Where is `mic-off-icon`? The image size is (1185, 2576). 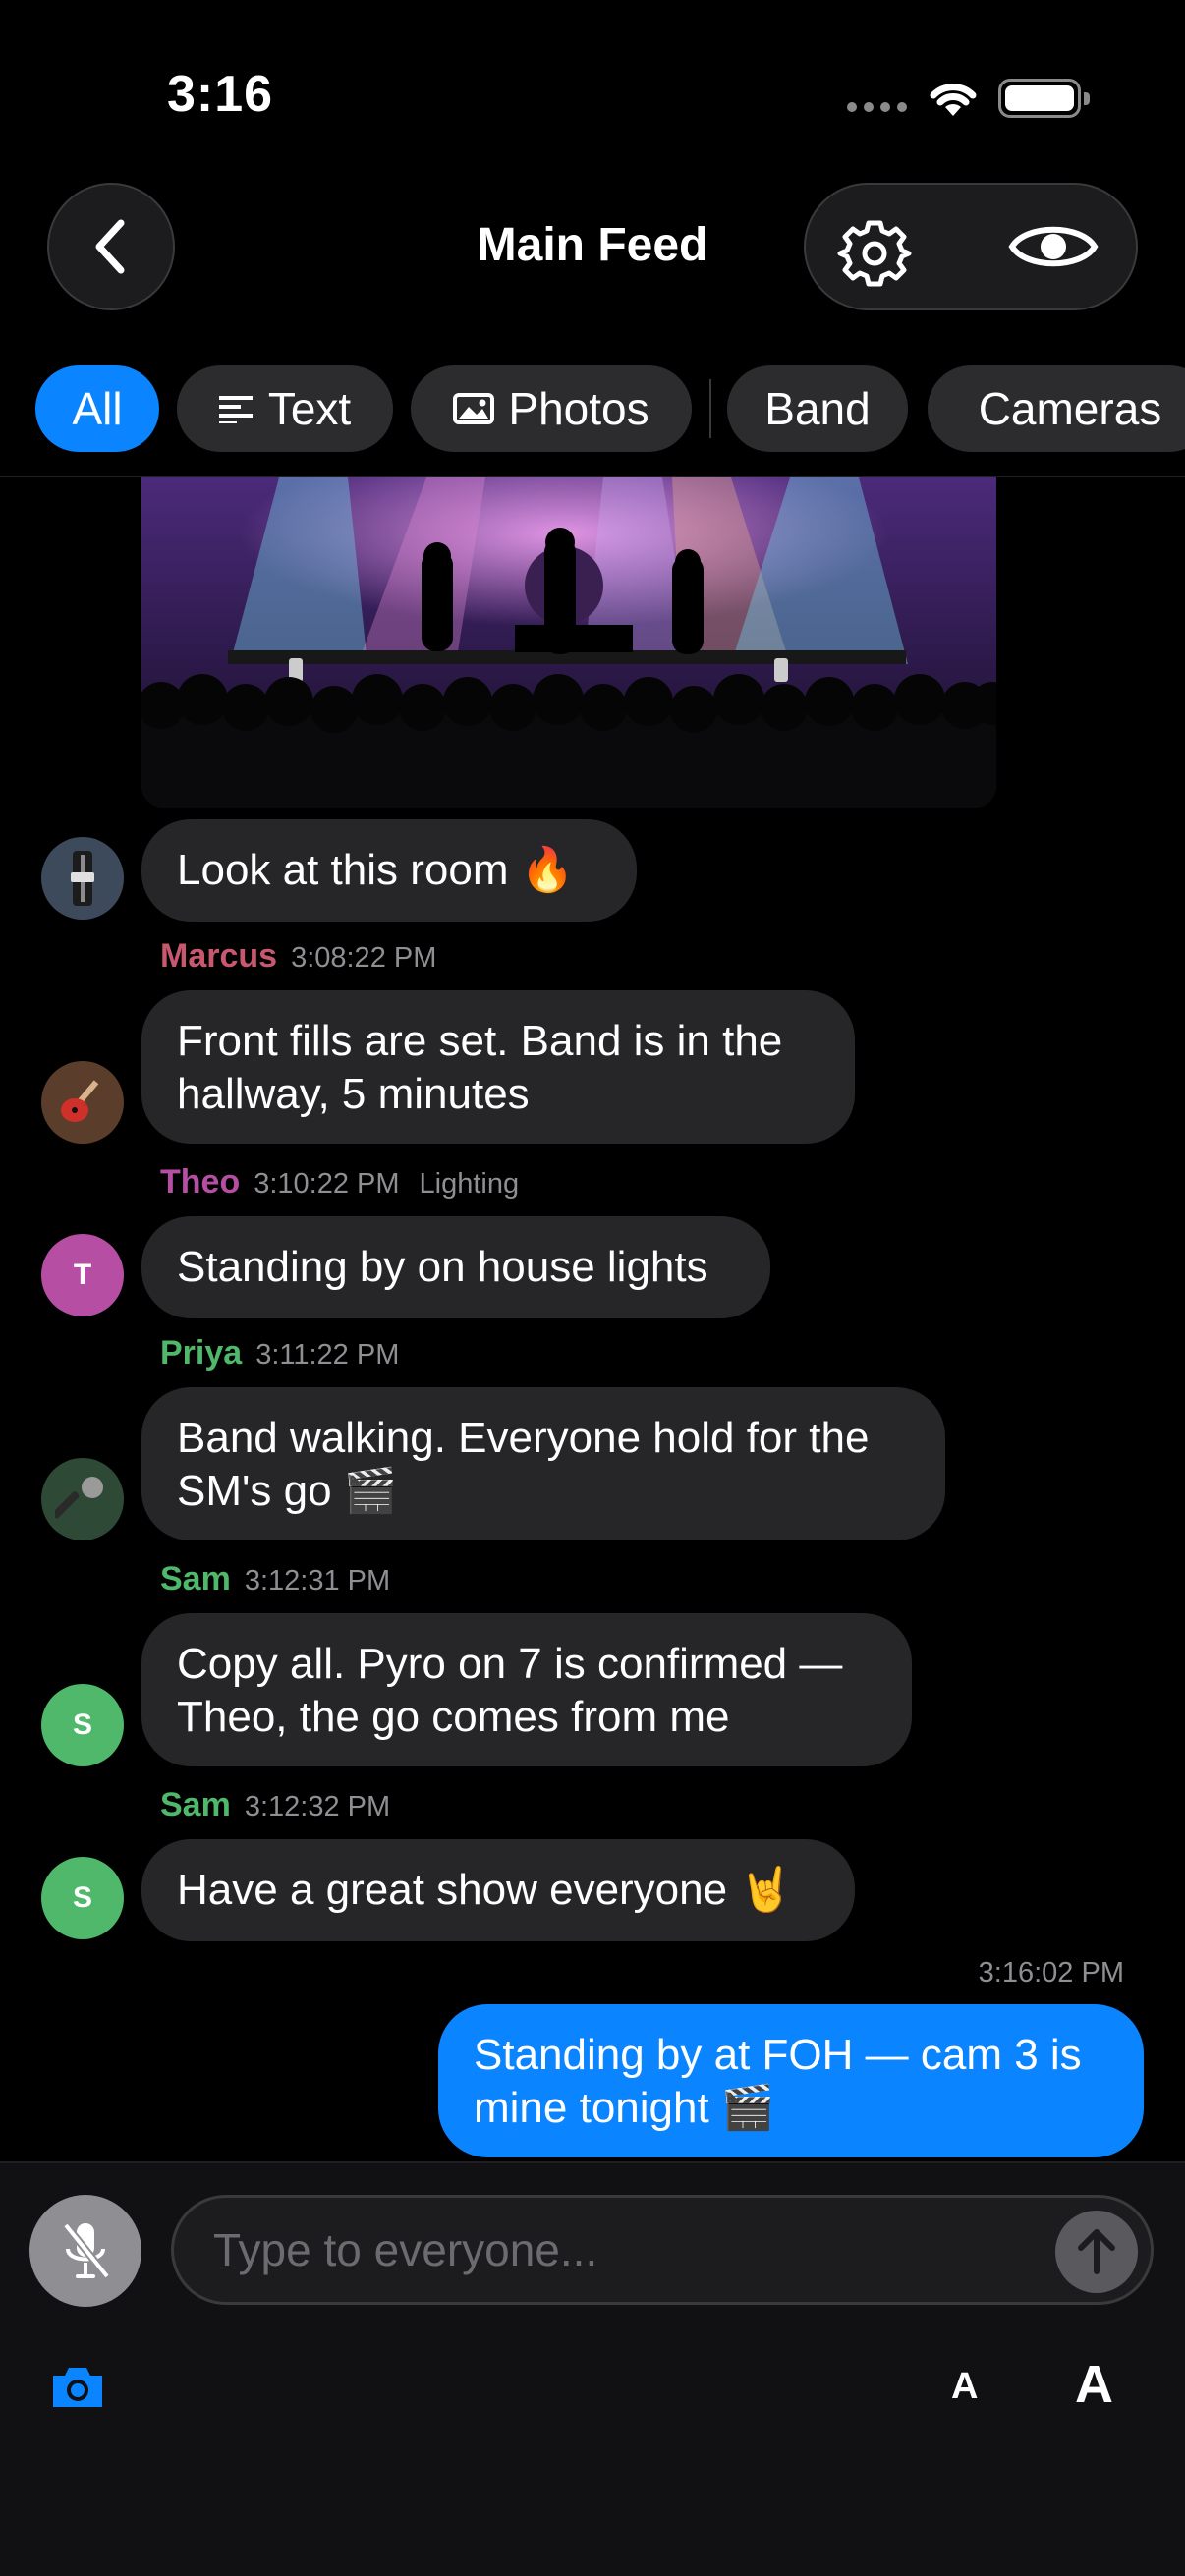
mic-off-icon is located at coordinates (87, 2250).